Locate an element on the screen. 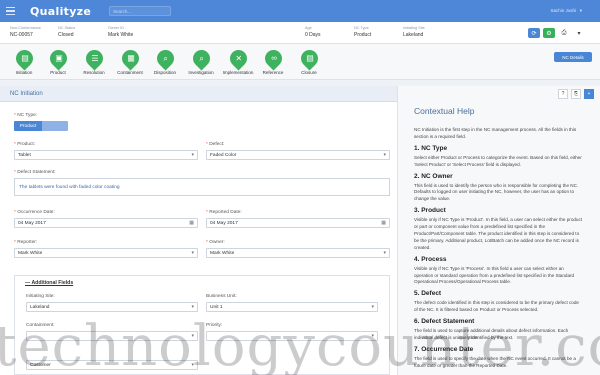 The width and height of the screenshot is (600, 375). step-resolution: ☰ Resolution is located at coordinates (94, 60).